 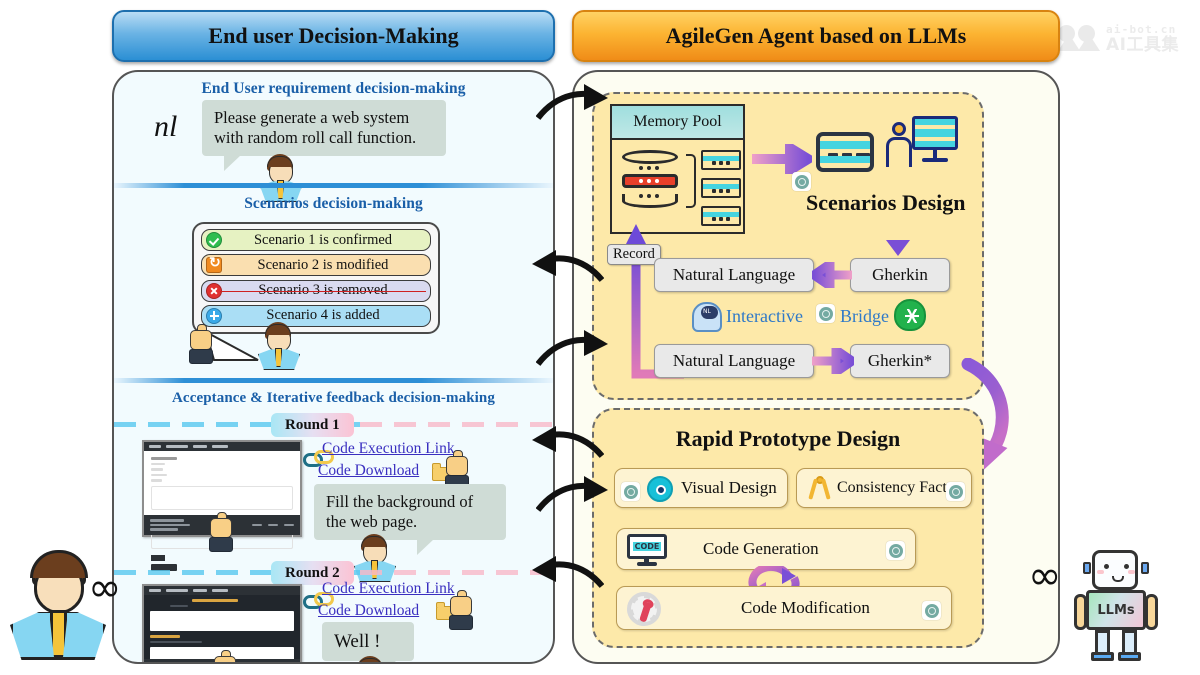 What do you see at coordinates (900, 361) in the screenshot?
I see `gherkin-star-box: Gherkin*` at bounding box center [900, 361].